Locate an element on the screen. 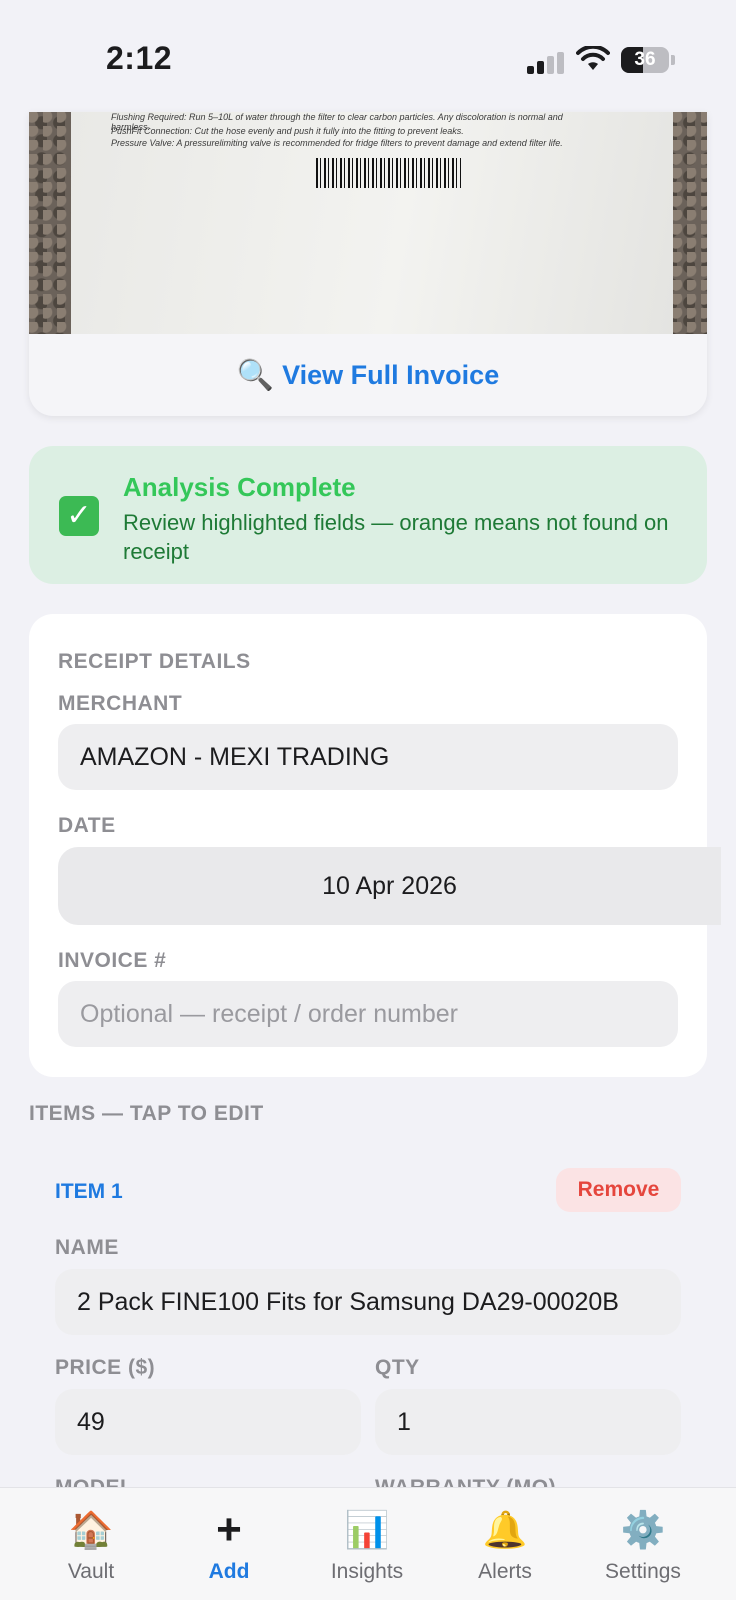 Image resolution: width=736 pixels, height=1600 pixels. qty-field: 1 is located at coordinates (528, 1422).